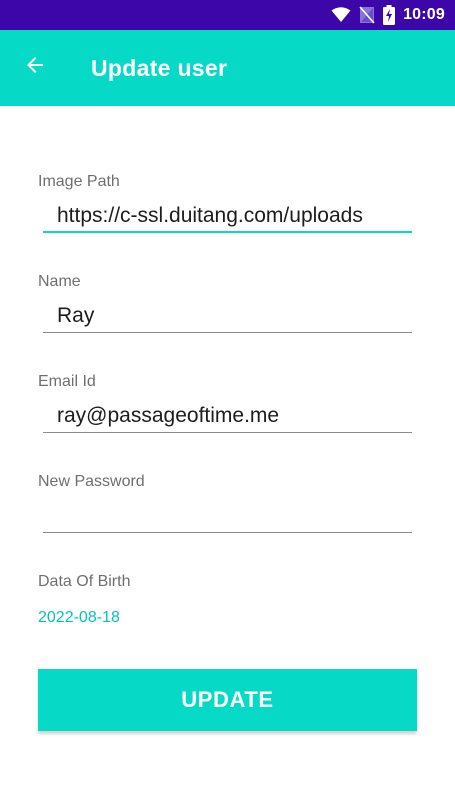 This screenshot has height=810, width=455. I want to click on page-title: Update user, so click(159, 68).